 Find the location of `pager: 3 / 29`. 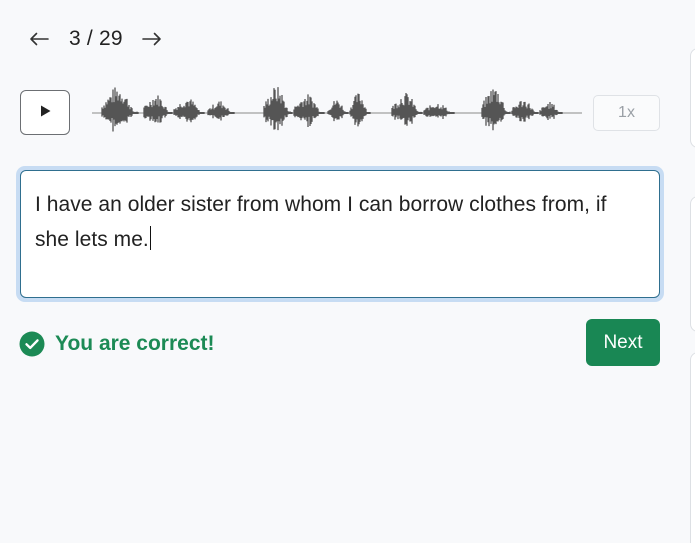

pager: 3 / 29 is located at coordinates (95, 39).